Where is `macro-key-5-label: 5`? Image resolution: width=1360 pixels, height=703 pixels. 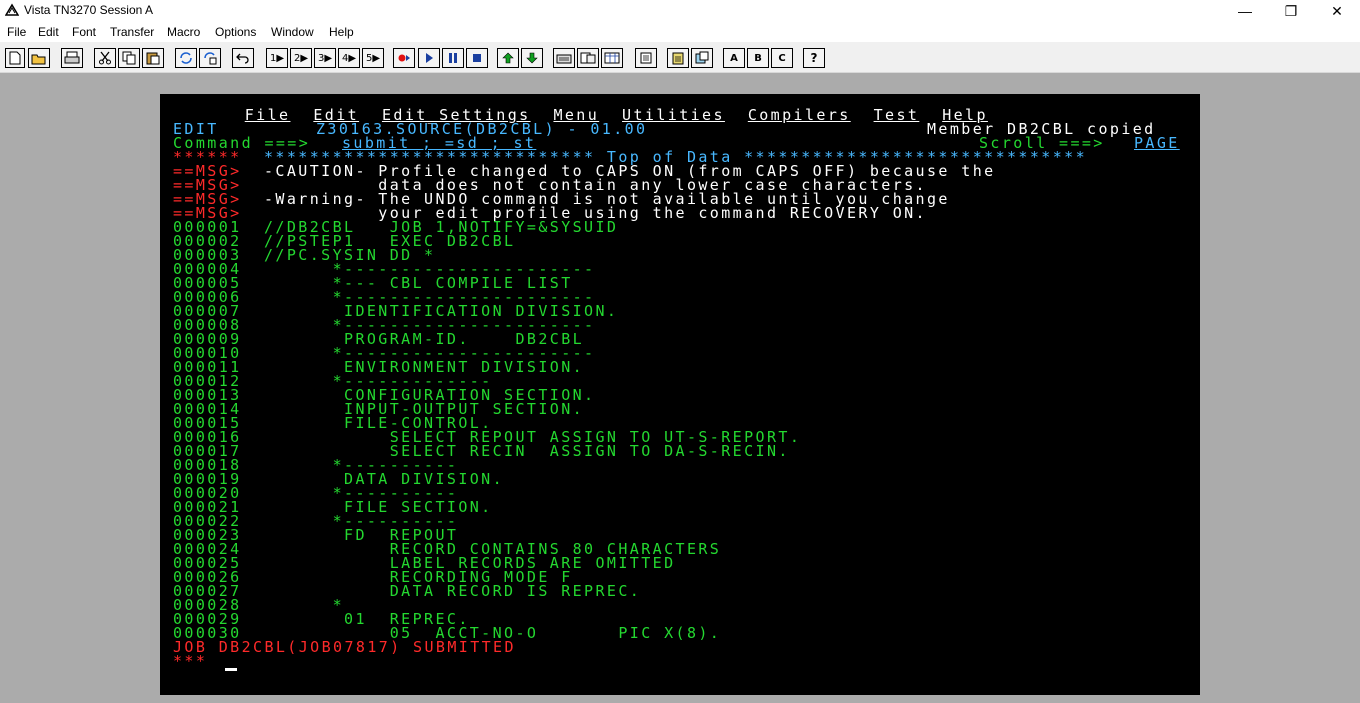 macro-key-5-label: 5 is located at coordinates (369, 58).